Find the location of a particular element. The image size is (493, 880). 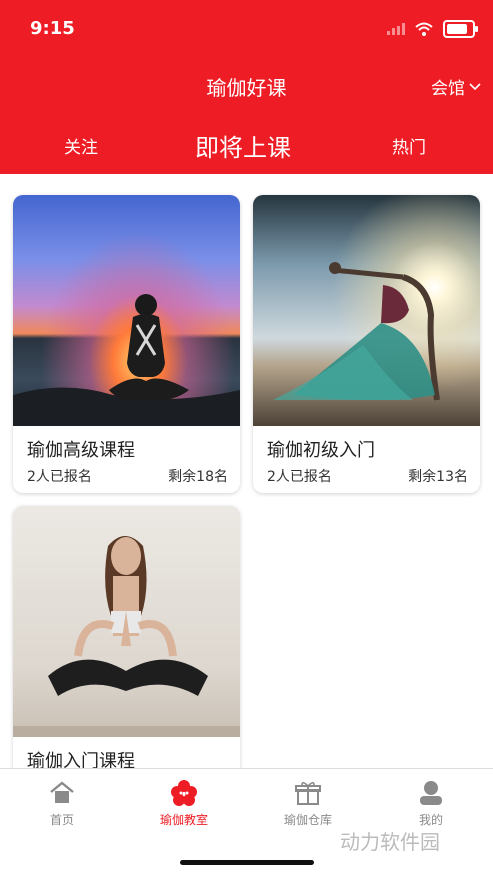

remaining-count: 剩余18名 is located at coordinates (198, 477).